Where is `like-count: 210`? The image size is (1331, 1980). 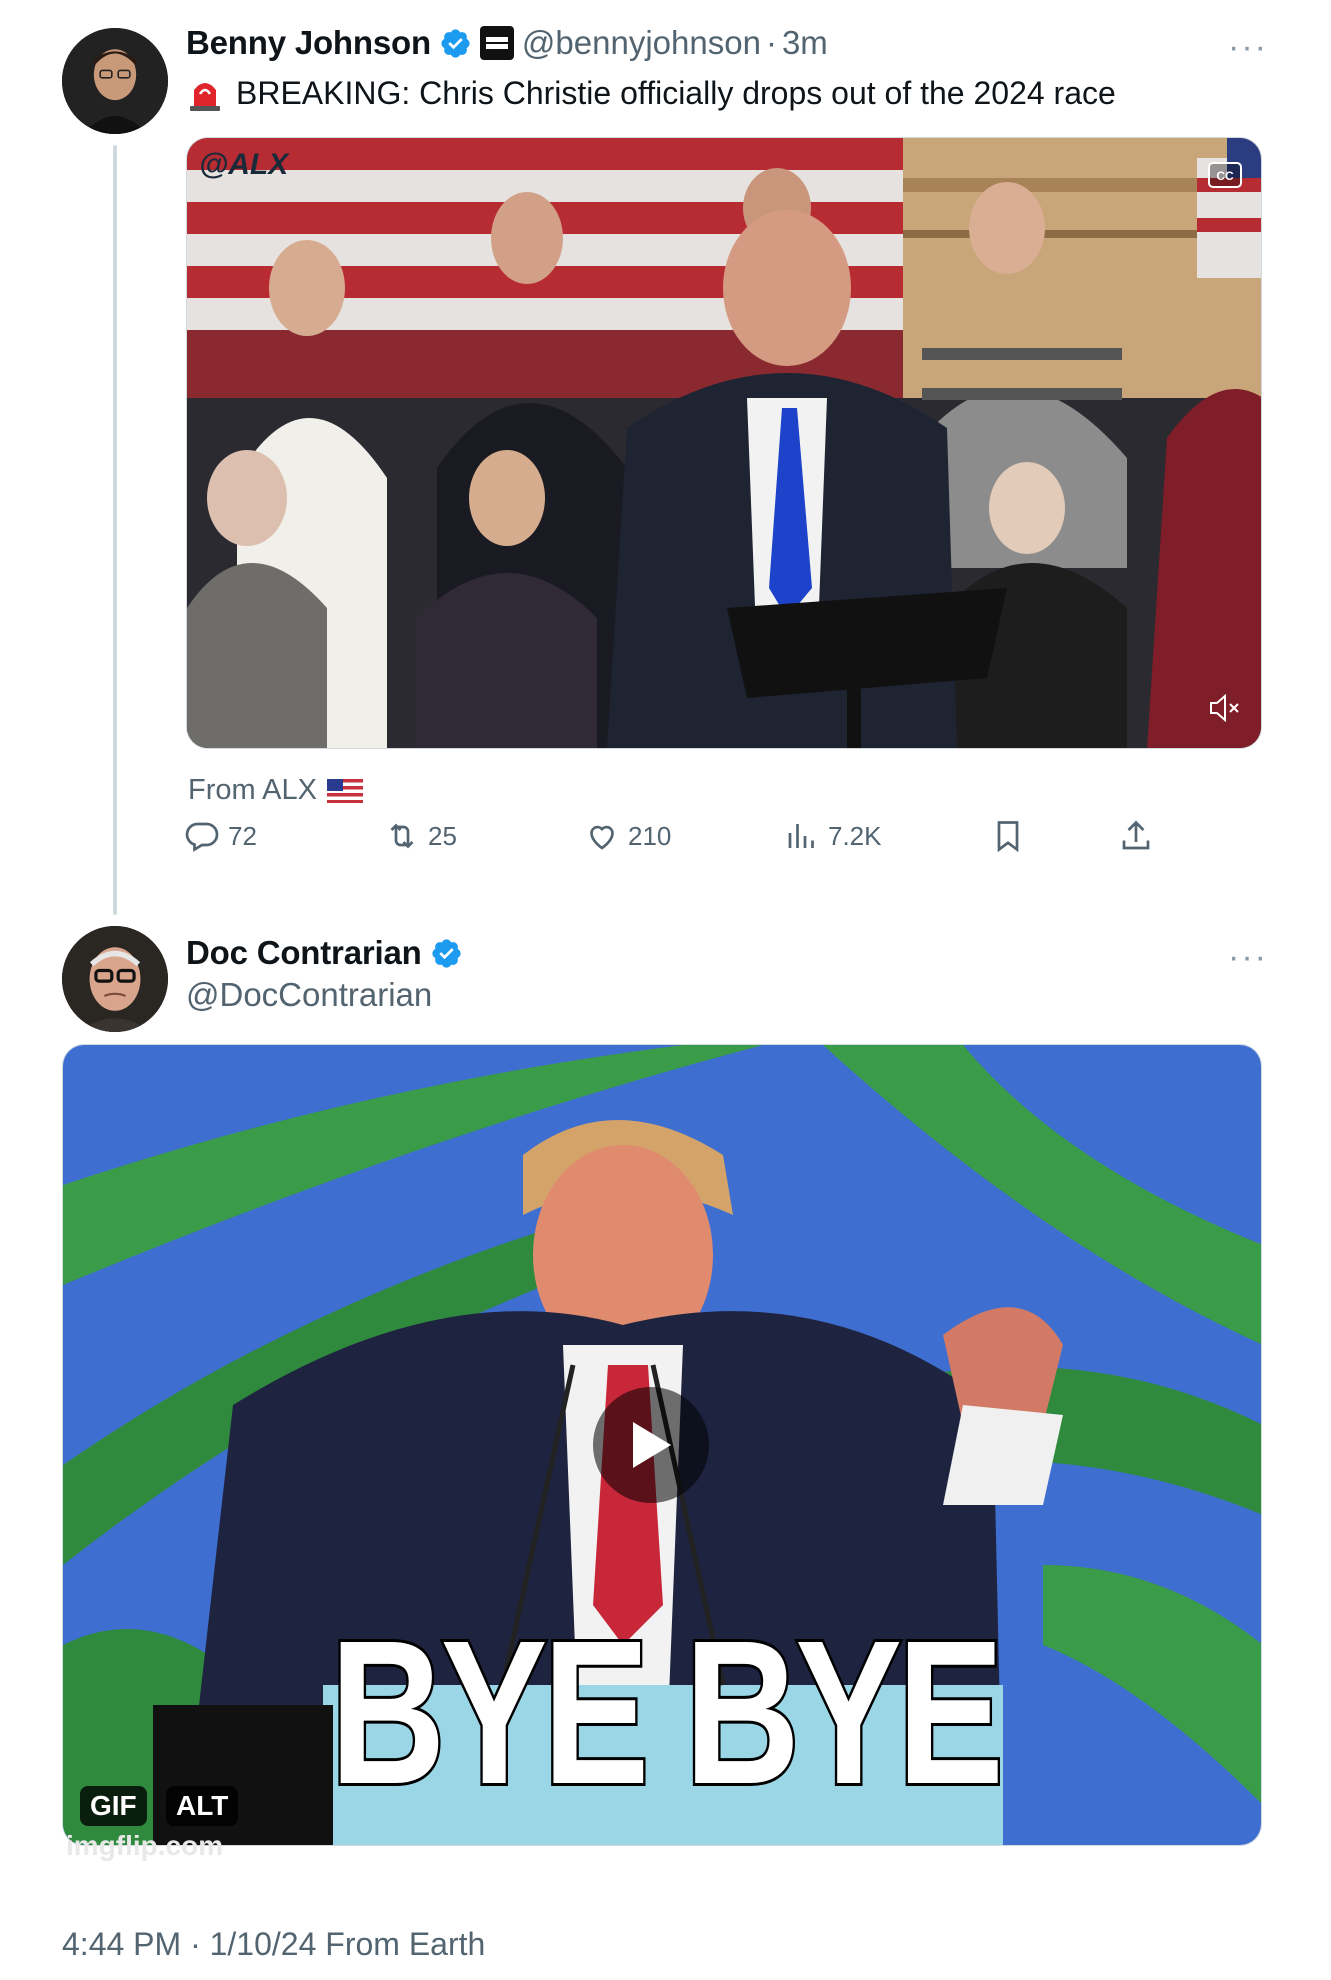 like-count: 210 is located at coordinates (650, 835).